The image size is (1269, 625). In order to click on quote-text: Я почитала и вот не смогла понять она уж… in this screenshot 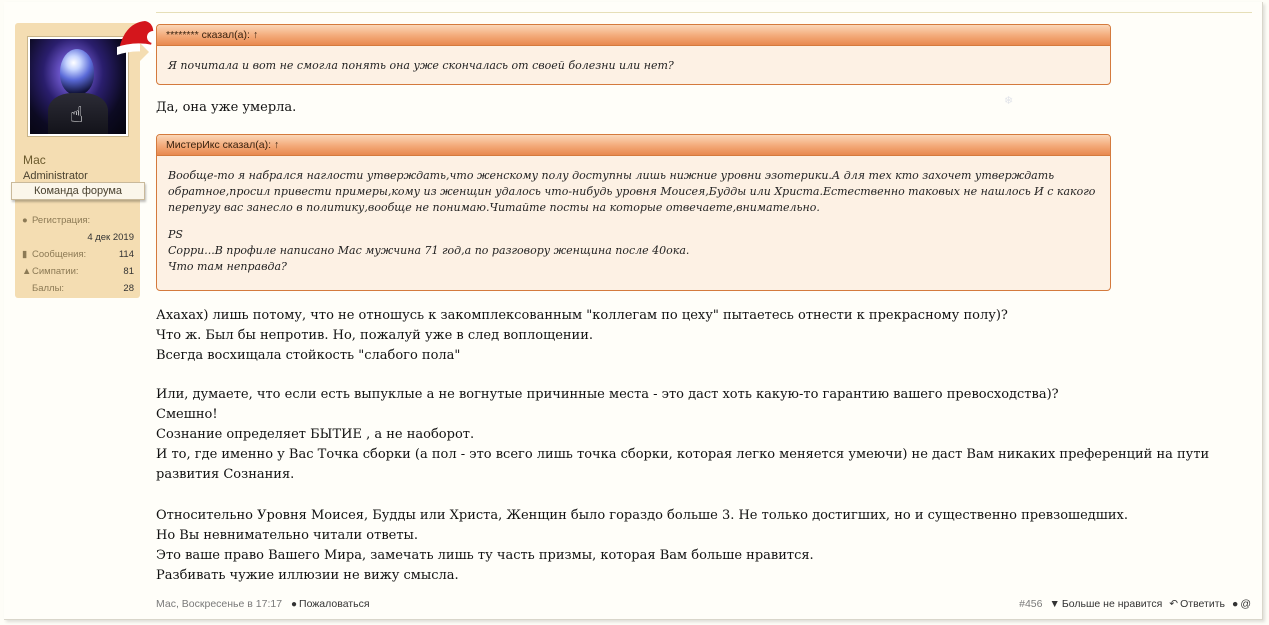, I will do `click(421, 65)`.